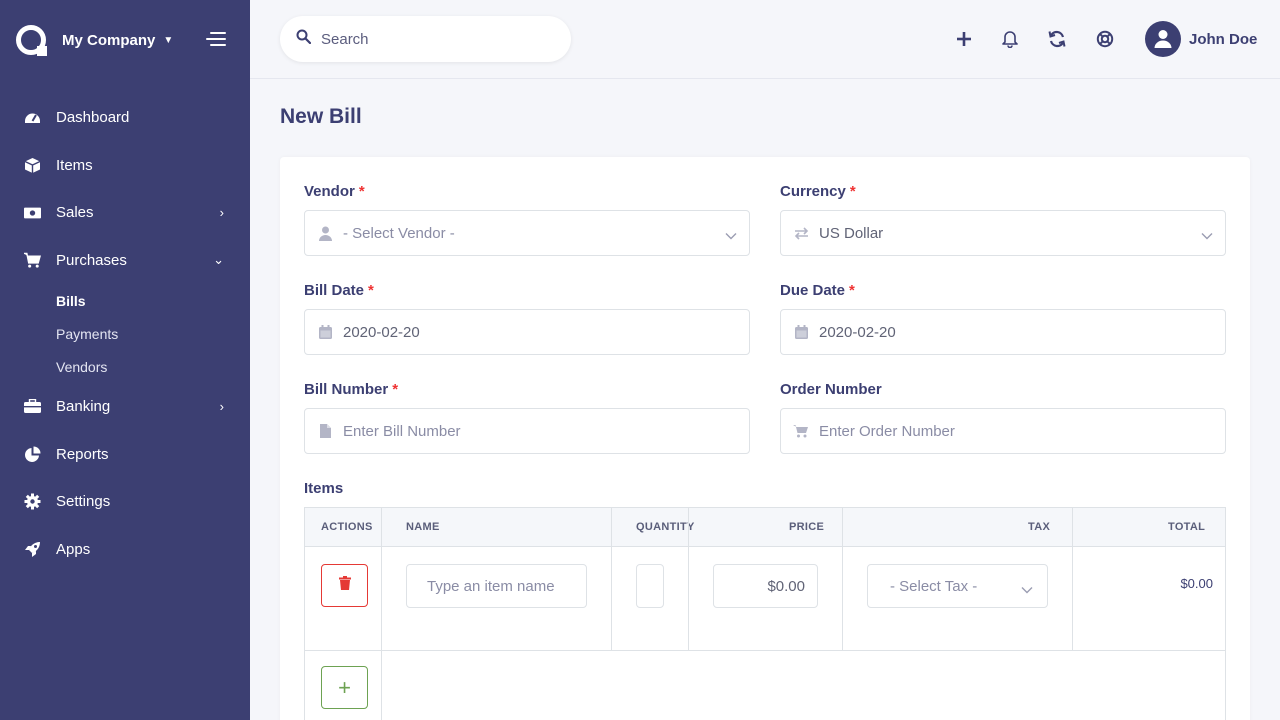 This screenshot has height=720, width=1280. I want to click on due-date-label-text: Due Date, so click(813, 290).